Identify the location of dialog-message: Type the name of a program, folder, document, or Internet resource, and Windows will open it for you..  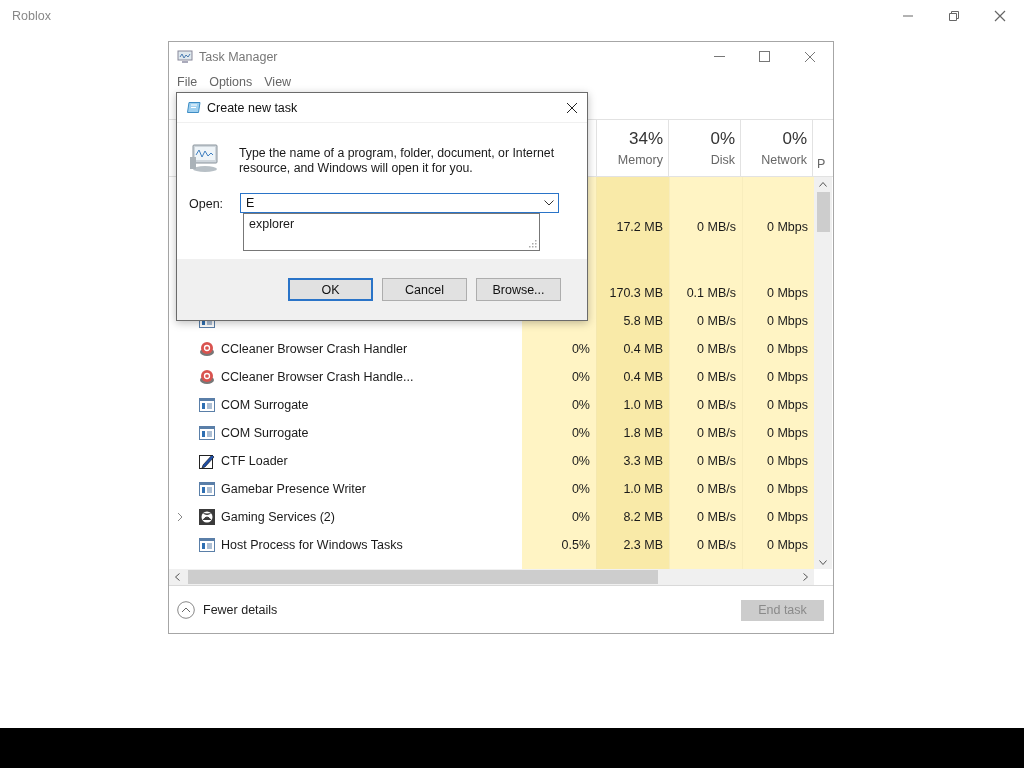
(397, 161).